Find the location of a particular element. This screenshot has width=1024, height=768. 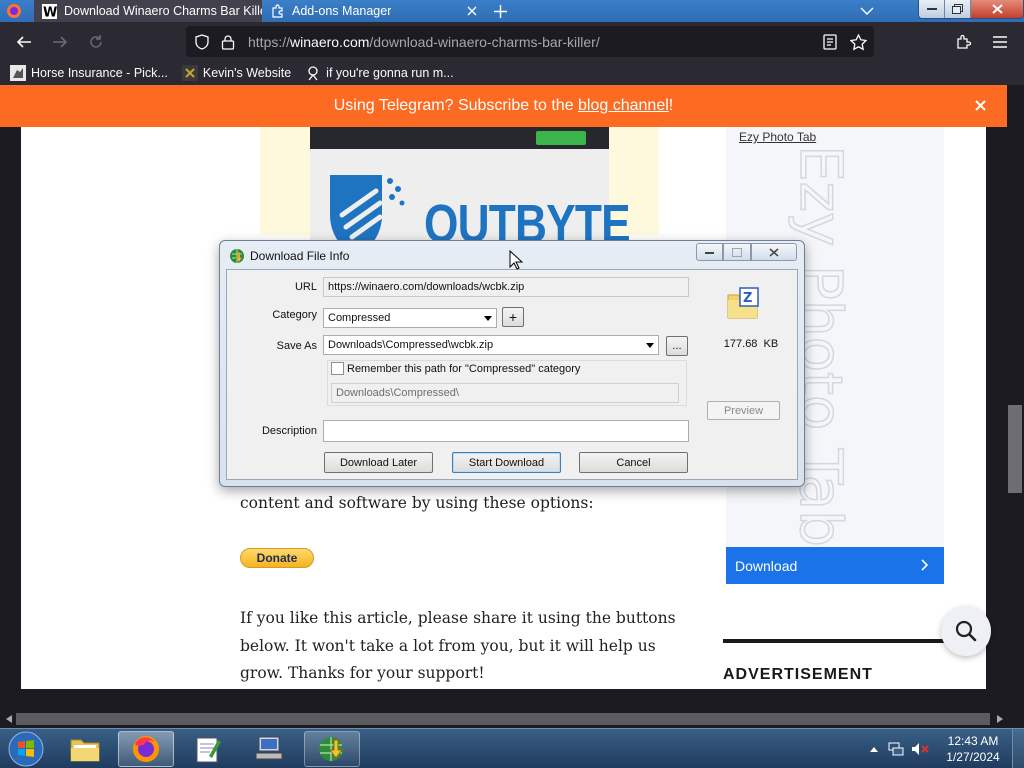

section-divider is located at coordinates (834, 641).